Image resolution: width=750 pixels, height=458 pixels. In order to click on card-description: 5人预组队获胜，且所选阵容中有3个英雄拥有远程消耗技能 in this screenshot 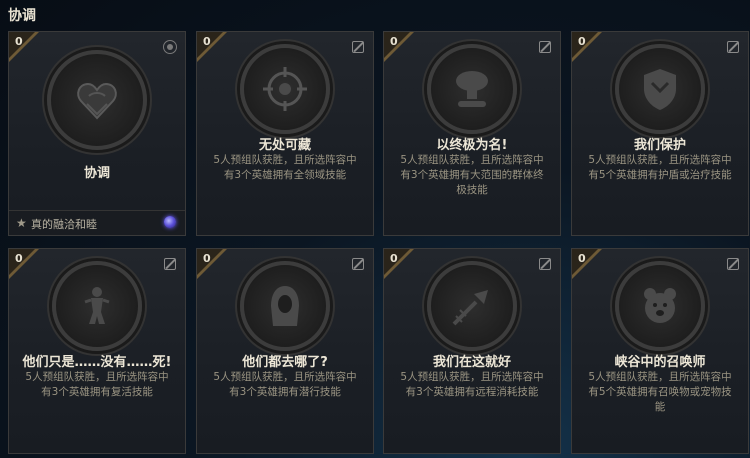, I will do `click(472, 384)`.